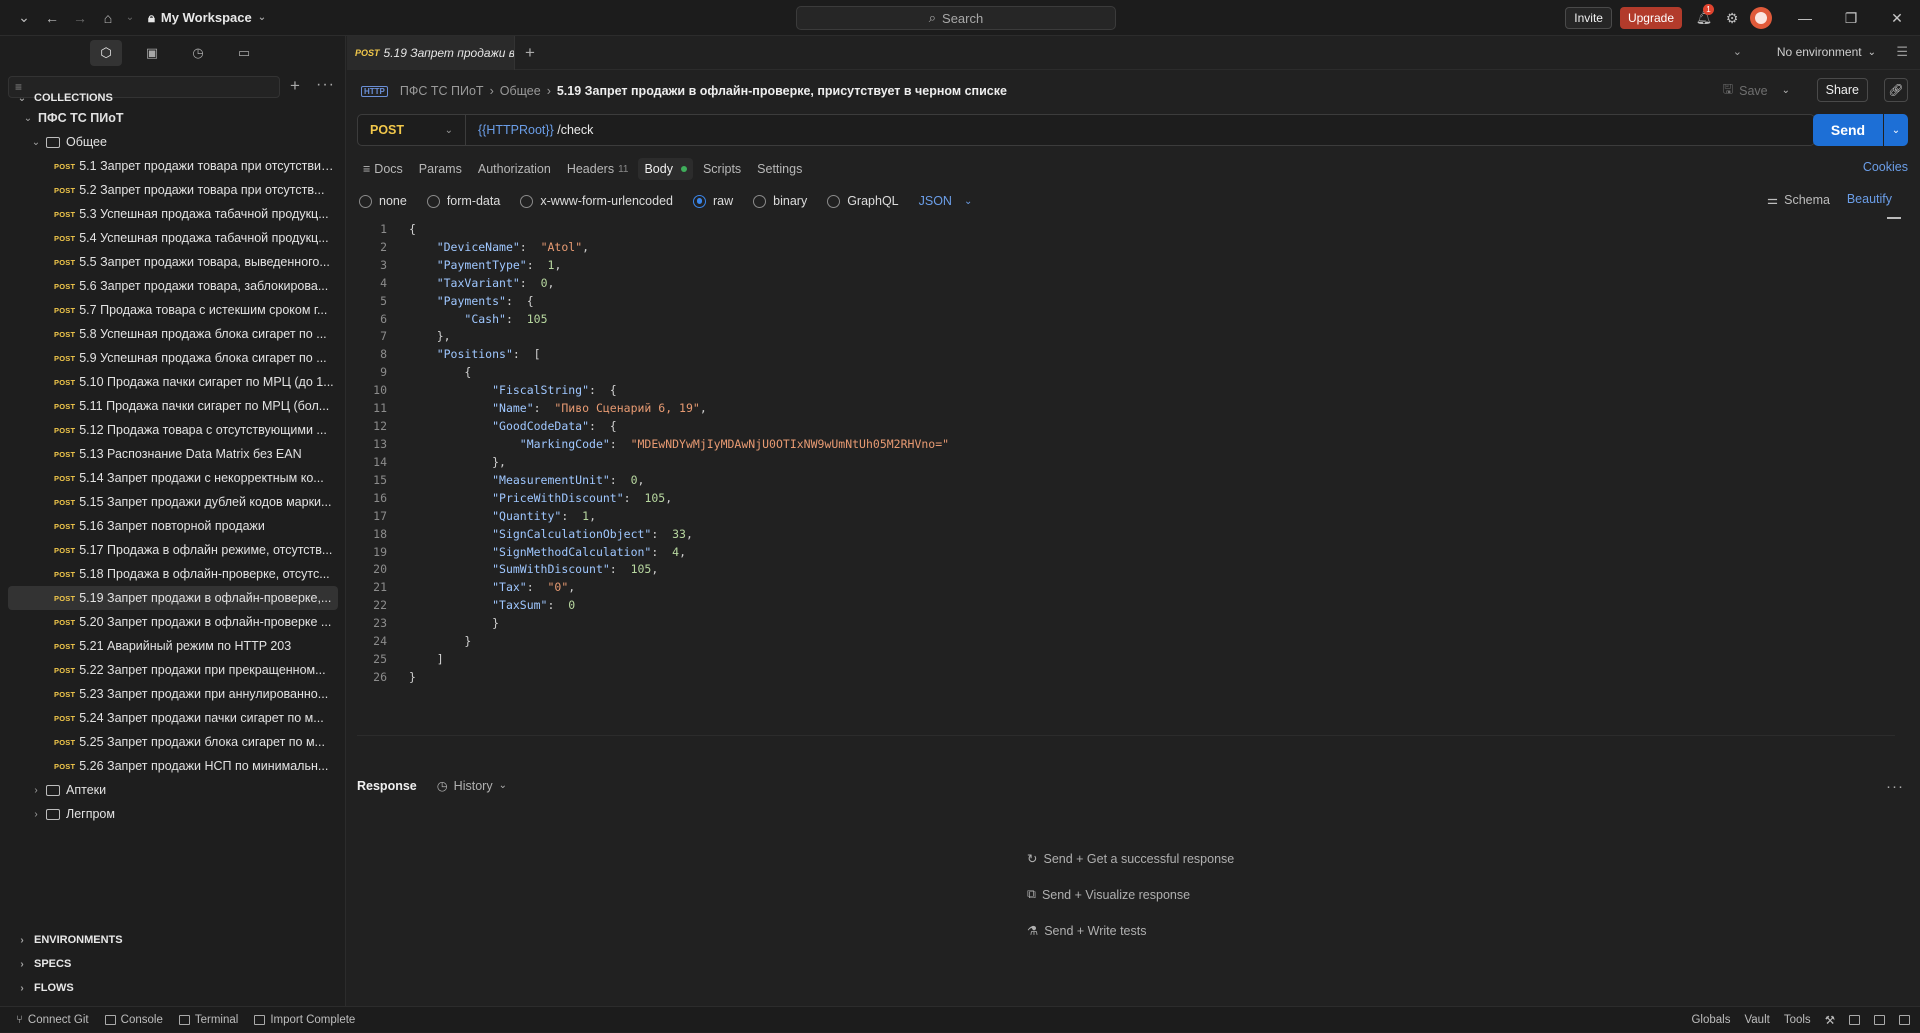 This screenshot has height=1033, width=1920. I want to click on code-line: 10 "FiscalString": {, so click(1126, 390).